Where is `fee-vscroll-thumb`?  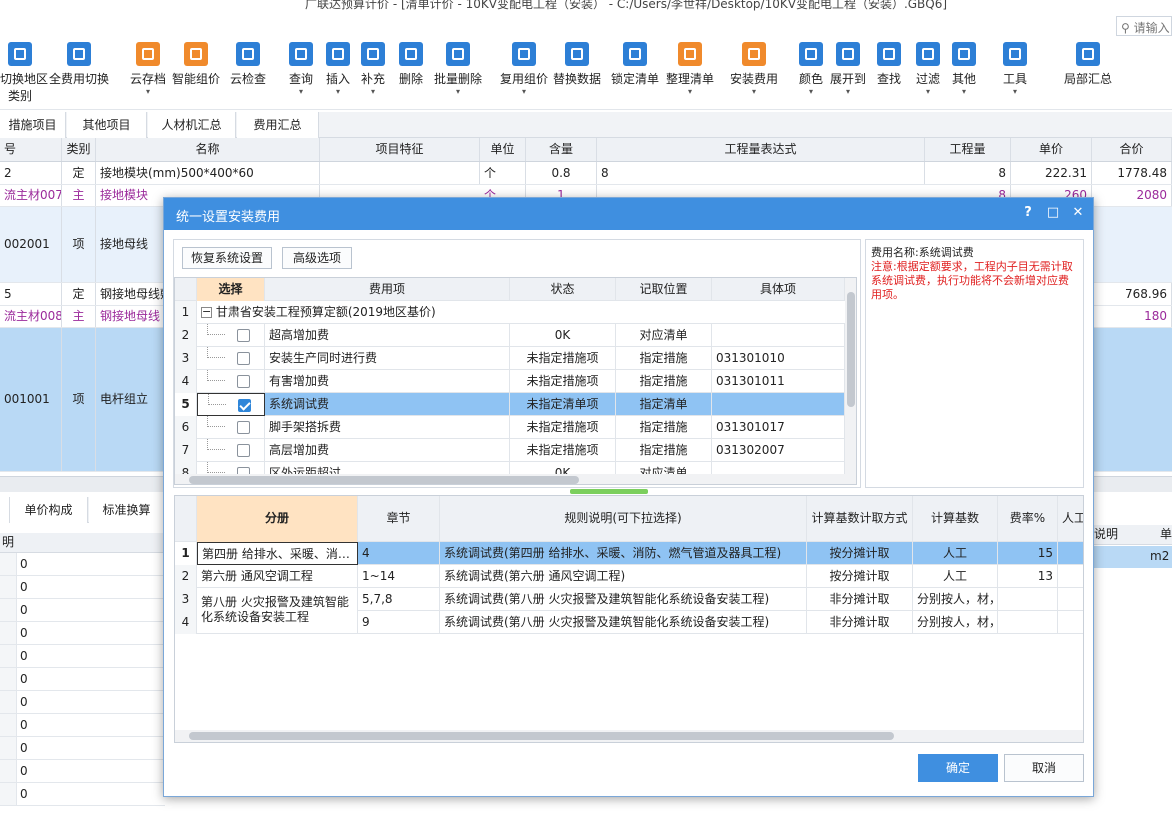
fee-vscroll-thumb is located at coordinates (851, 349).